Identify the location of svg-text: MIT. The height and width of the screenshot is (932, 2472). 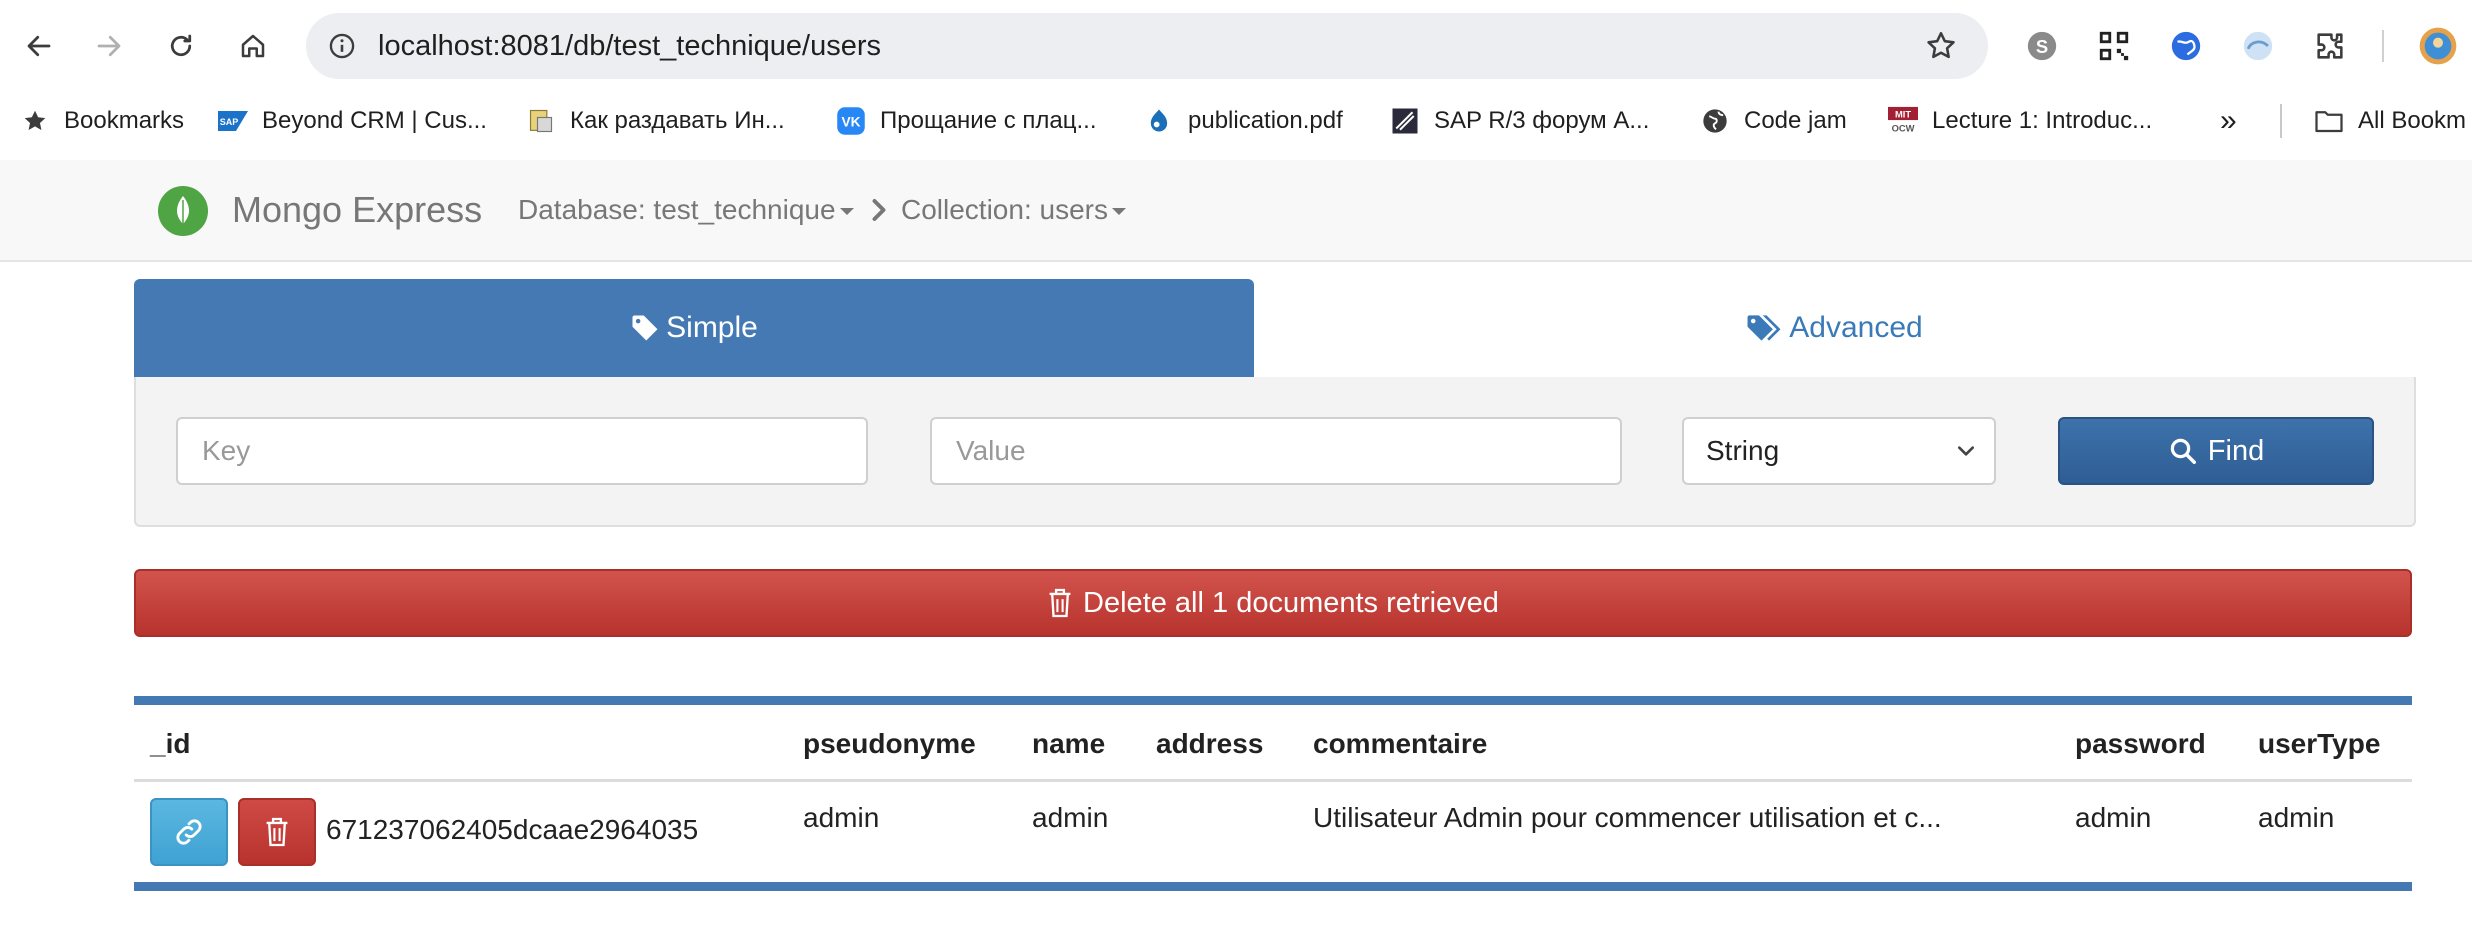
(1903, 114).